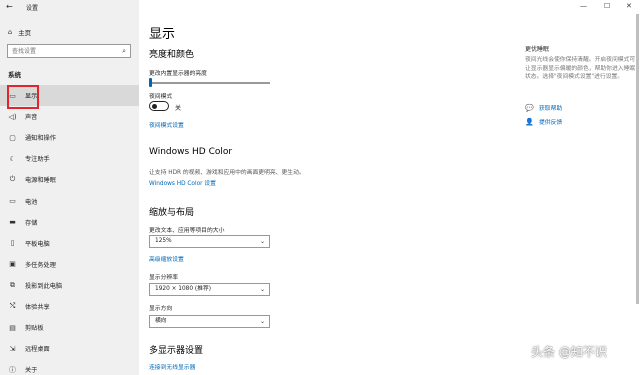 The width and height of the screenshot is (640, 375). I want to click on search-input, so click(58, 51).